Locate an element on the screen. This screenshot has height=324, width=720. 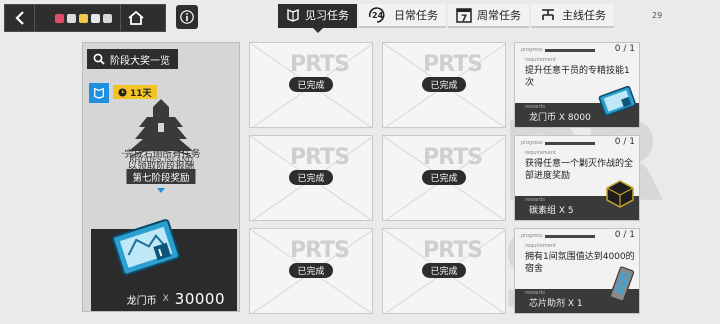
back-button is located at coordinates (20, 18).